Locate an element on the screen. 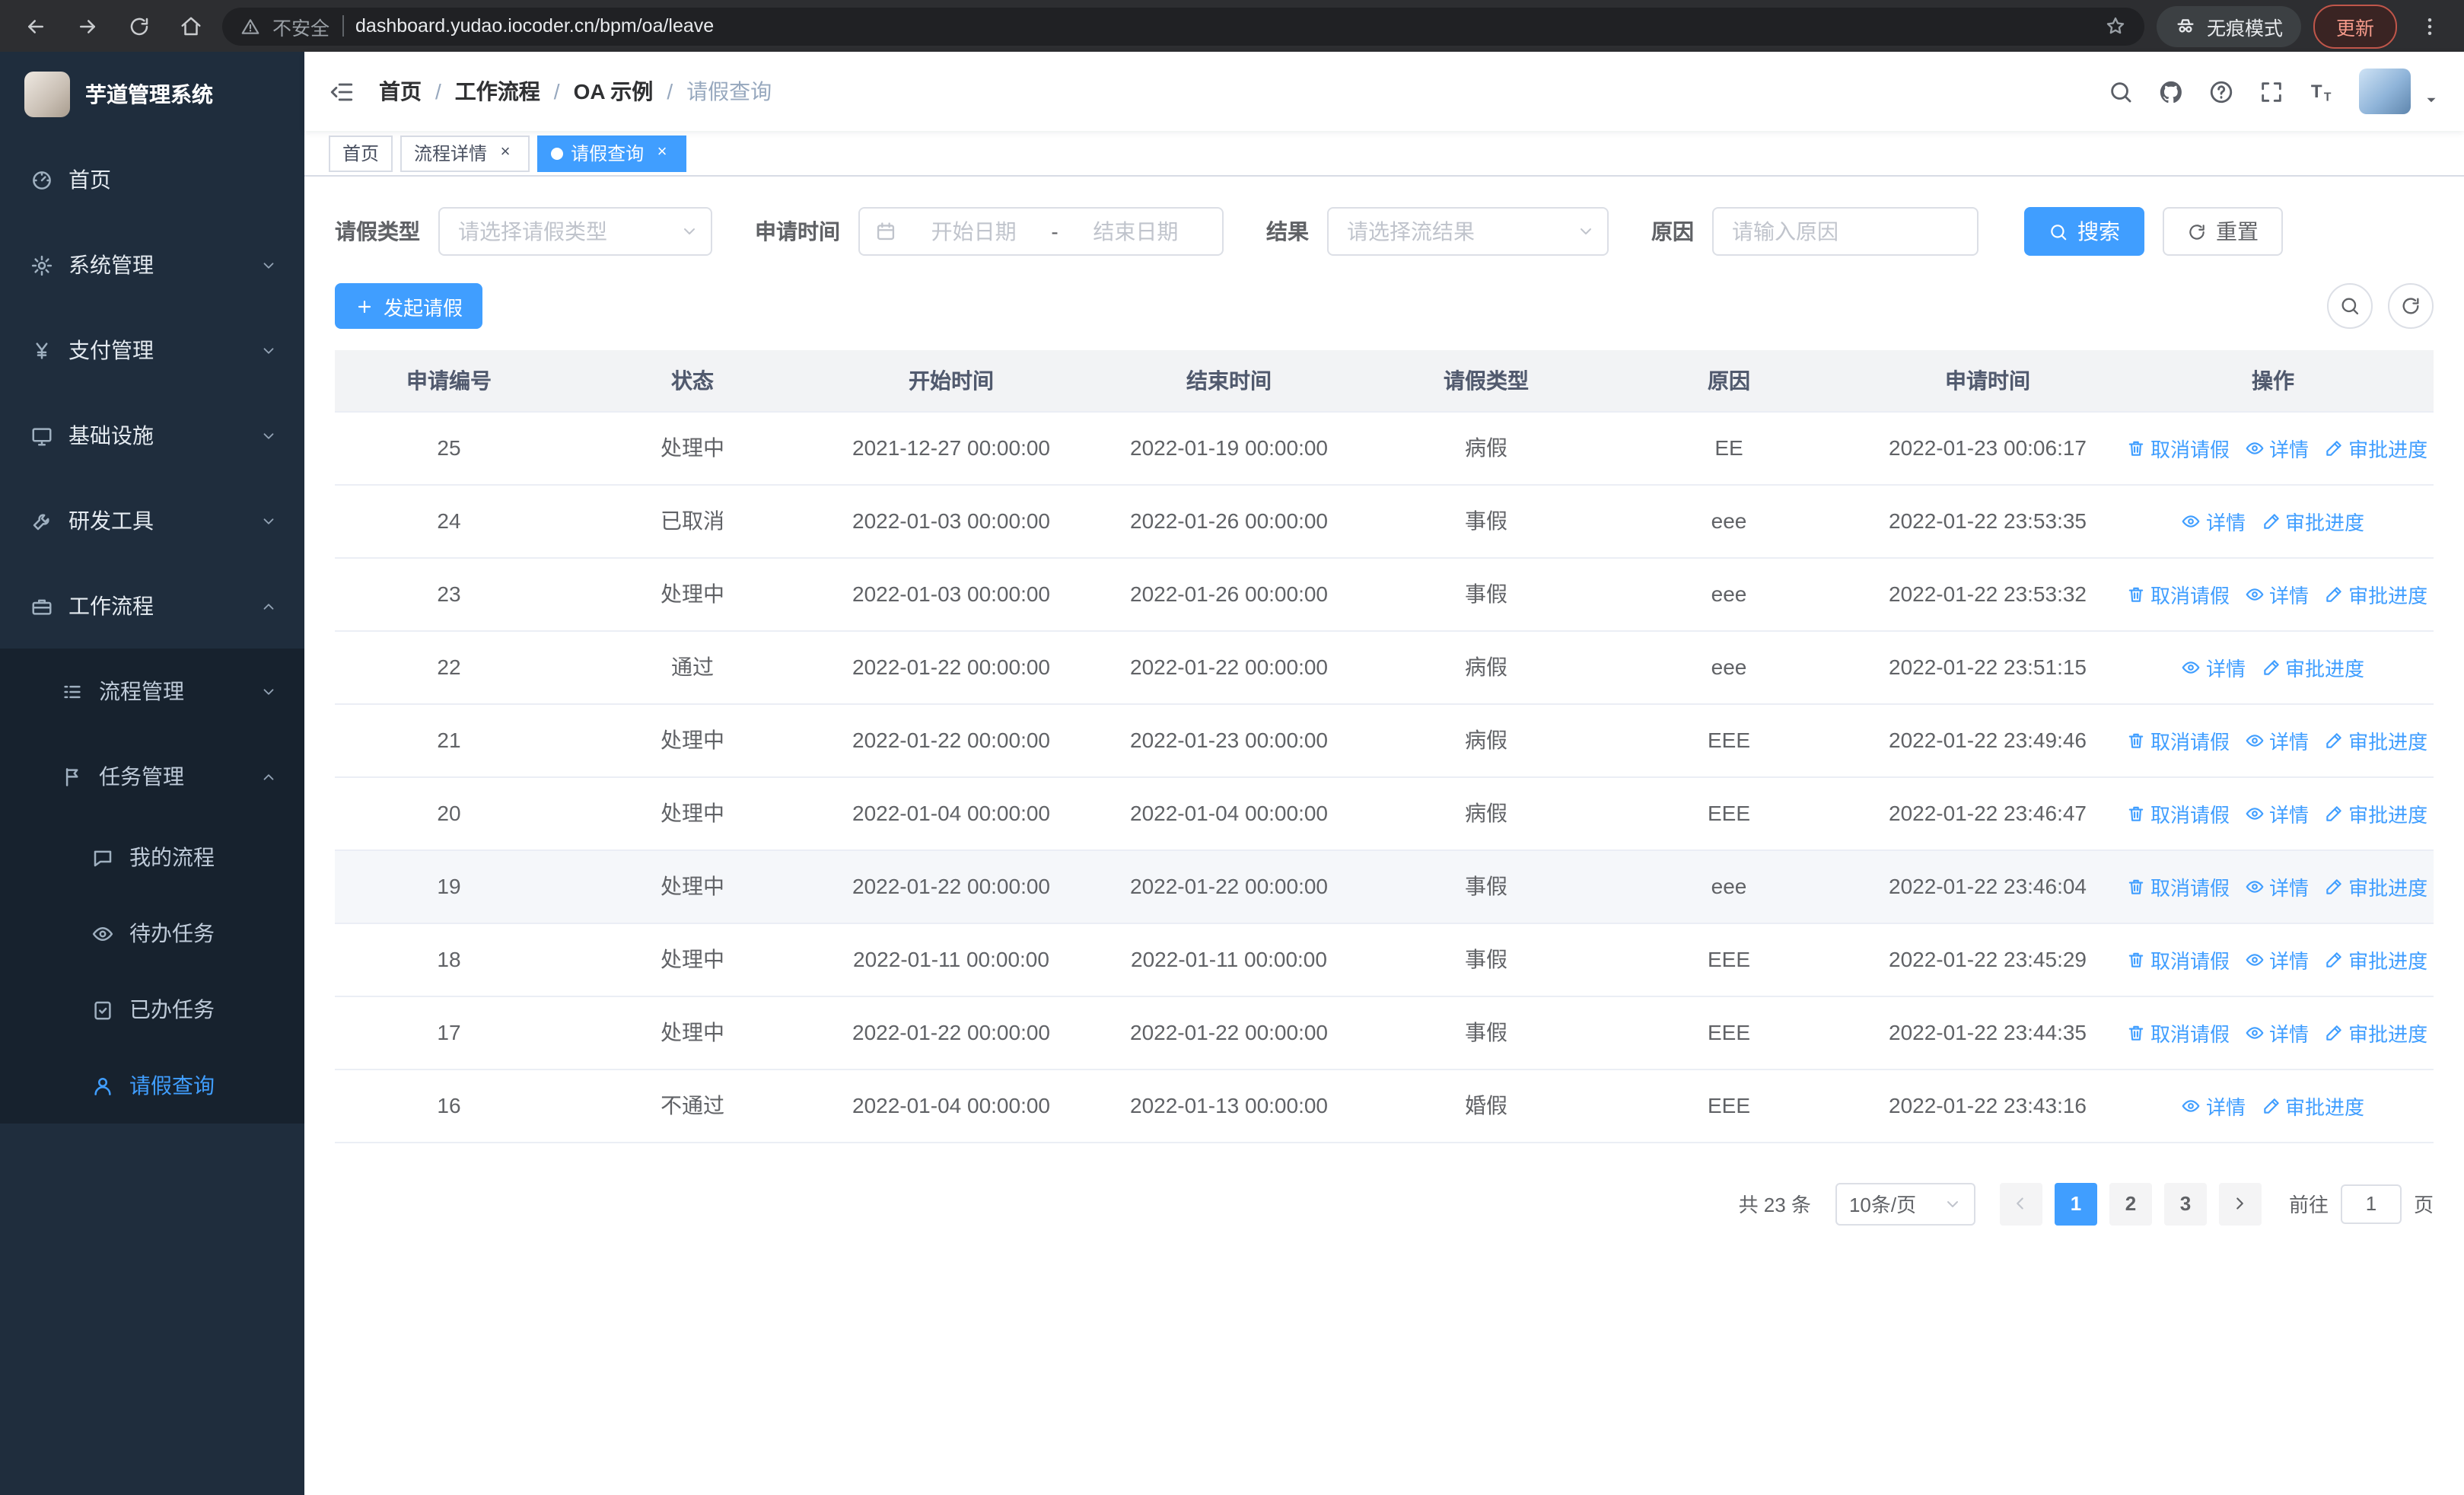 The width and height of the screenshot is (2464, 1495). app-logo: 芋道管理系统 is located at coordinates (152, 95).